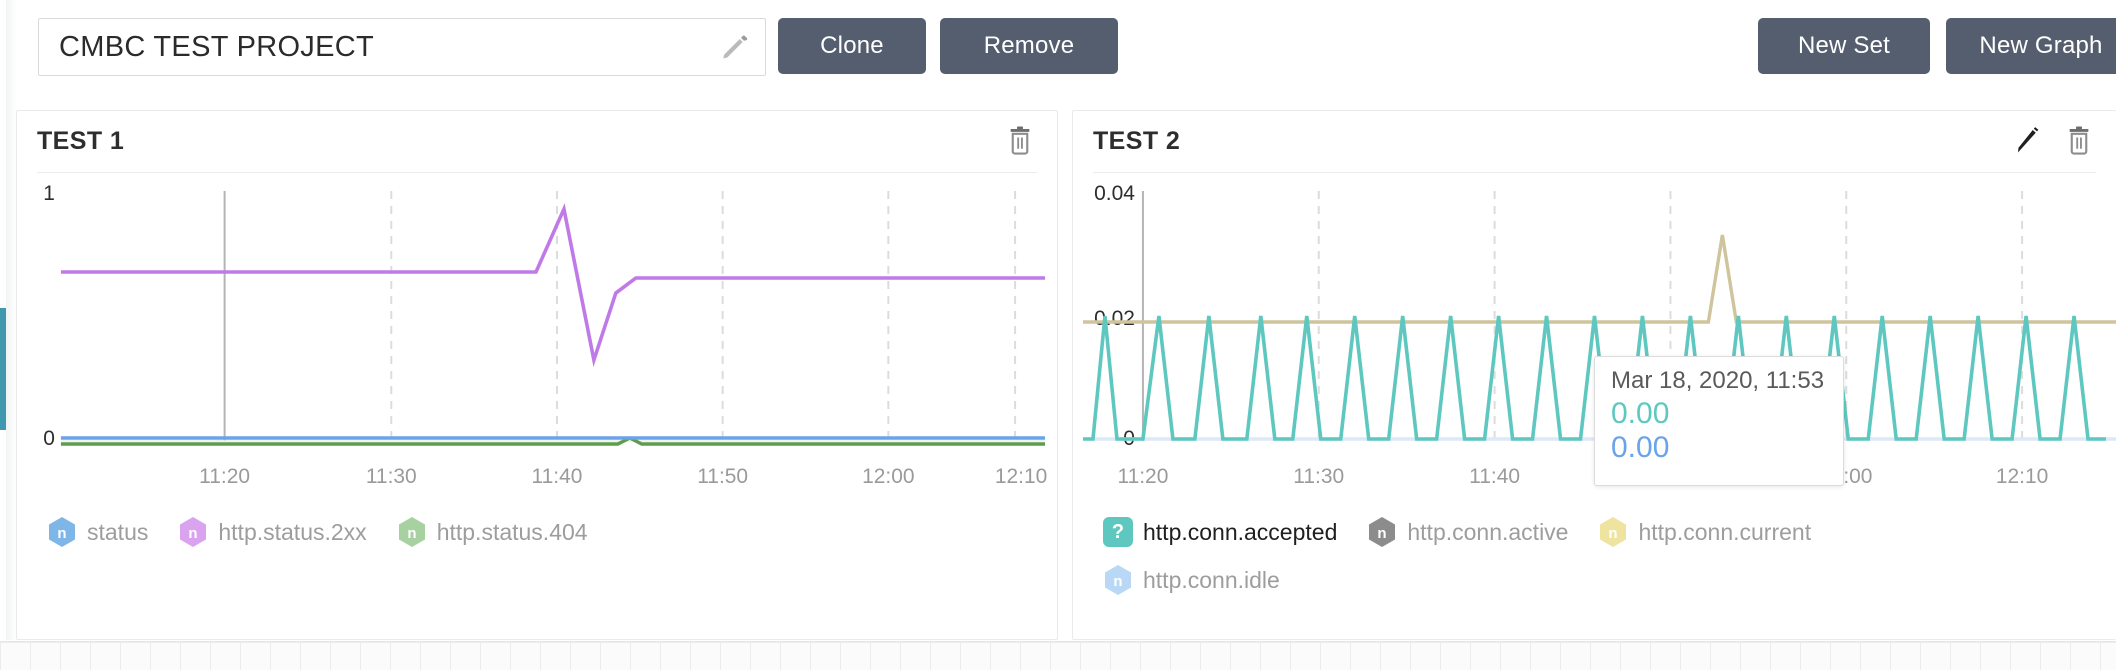 This screenshot has width=2116, height=670. I want to click on project-name-input: CMBC TEST PROJECT, so click(389, 47).